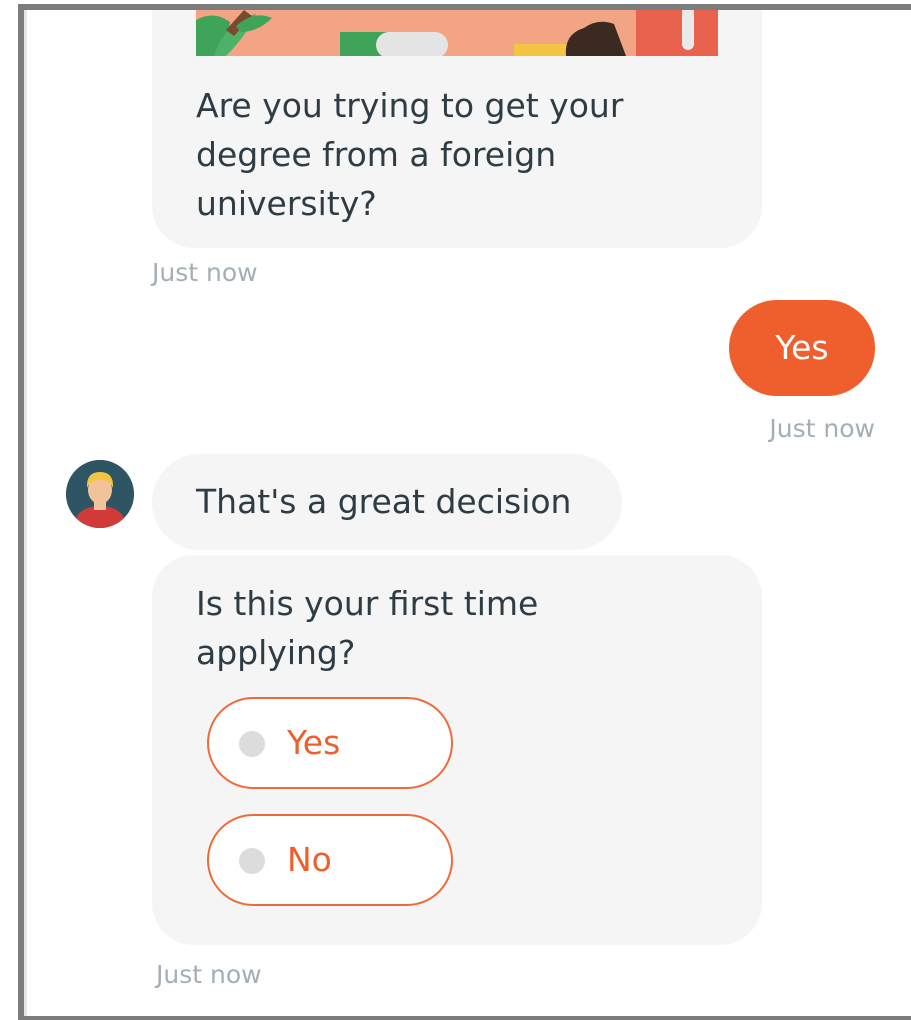 This screenshot has width=911, height=1020. Describe the element at coordinates (309, 859) in the screenshot. I see `option-label: No` at that location.